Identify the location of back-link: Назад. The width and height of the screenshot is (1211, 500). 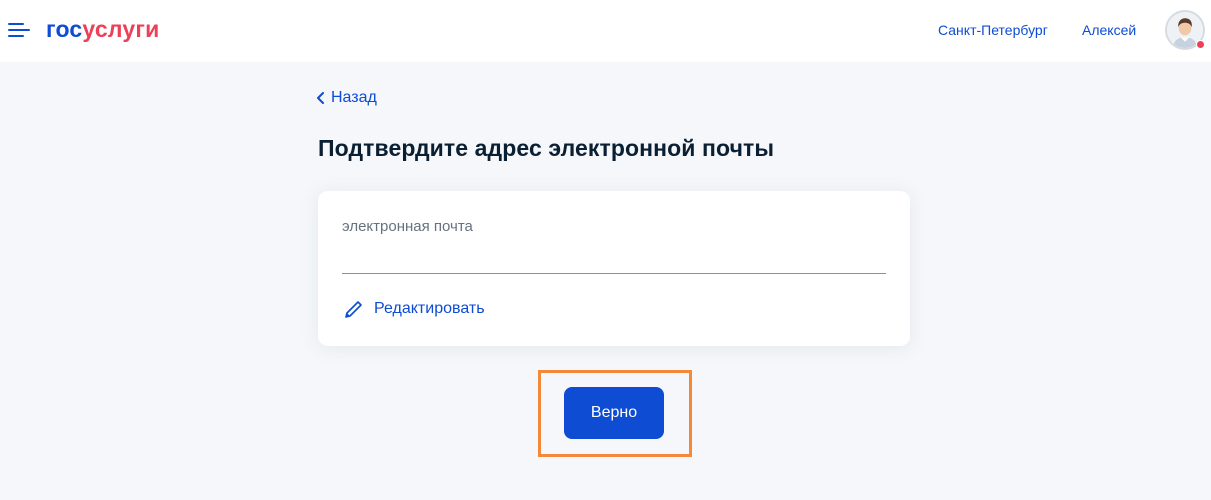
(346, 98).